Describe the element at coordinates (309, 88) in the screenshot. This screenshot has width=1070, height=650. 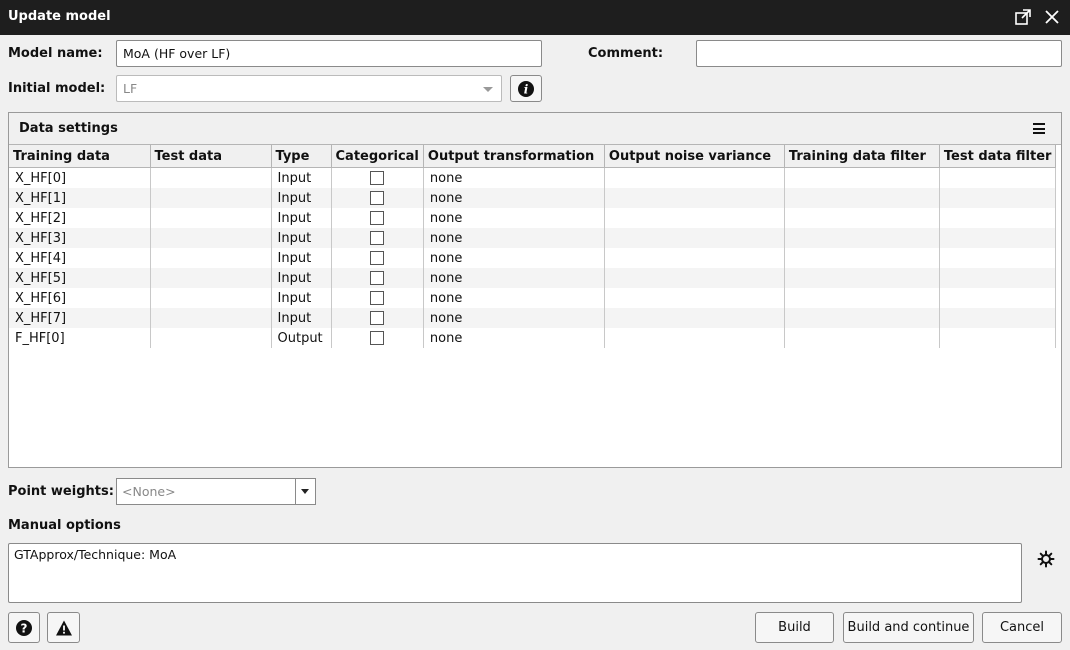
I see `initial-model-select: LF` at that location.